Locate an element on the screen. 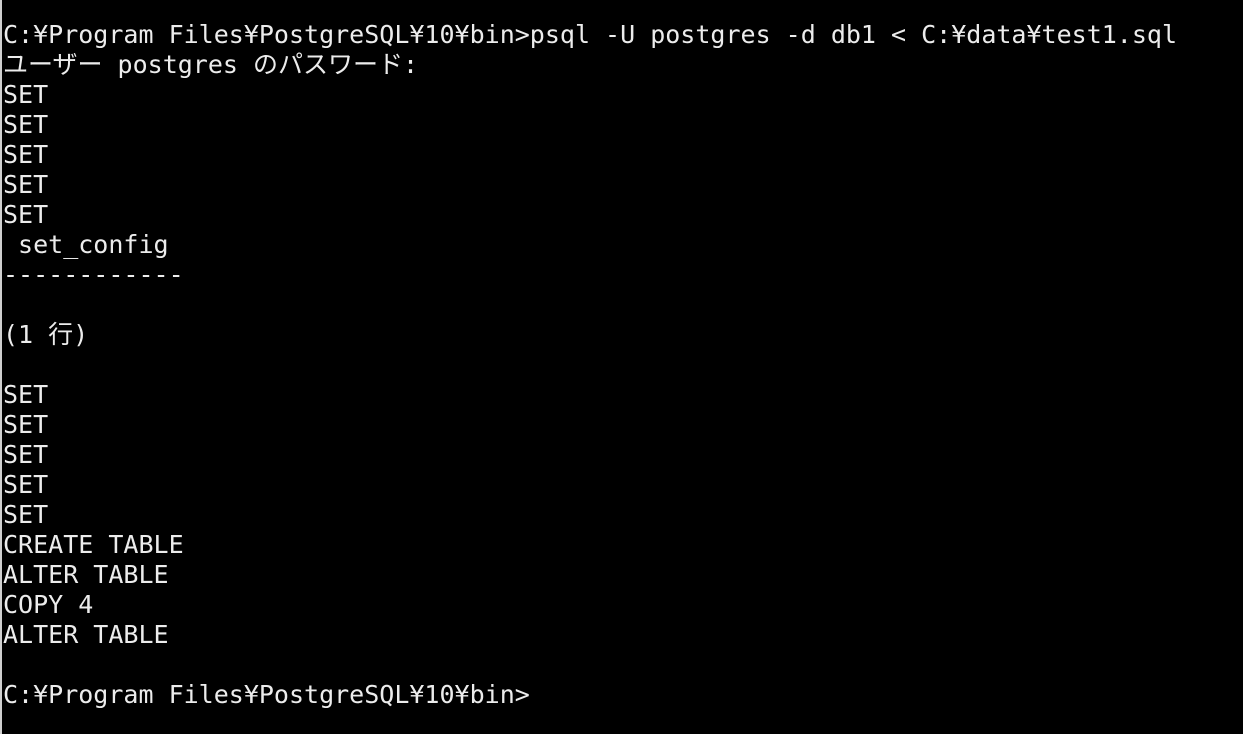 The height and width of the screenshot is (734, 1243). terminal-line: ------------ is located at coordinates (93, 274).